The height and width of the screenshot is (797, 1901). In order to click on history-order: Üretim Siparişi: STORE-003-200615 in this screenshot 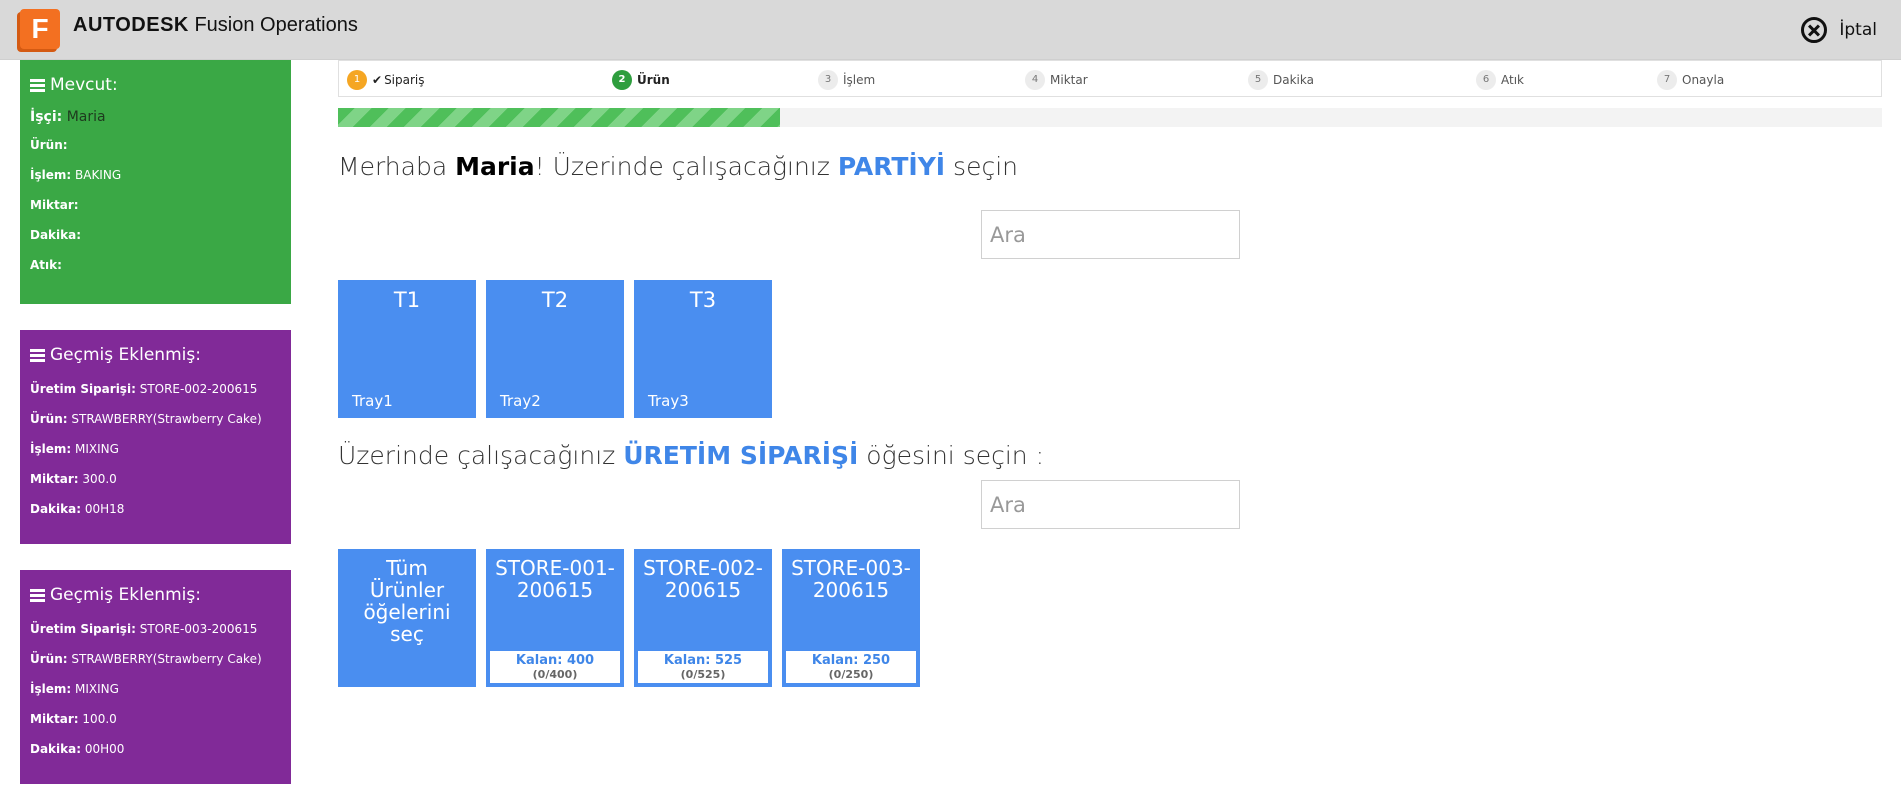, I will do `click(144, 629)`.